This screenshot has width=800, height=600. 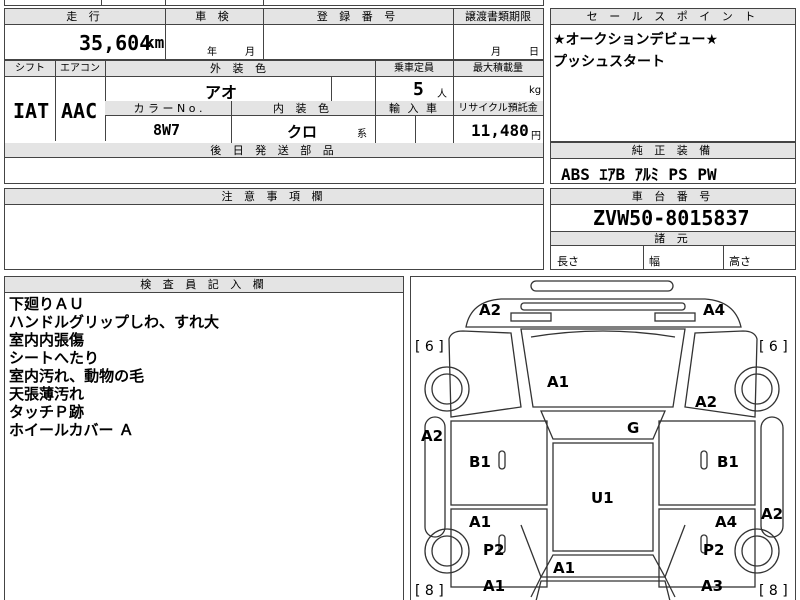 I want to click on inspector-note: 下廻りＡＵ, so click(x=47, y=304).